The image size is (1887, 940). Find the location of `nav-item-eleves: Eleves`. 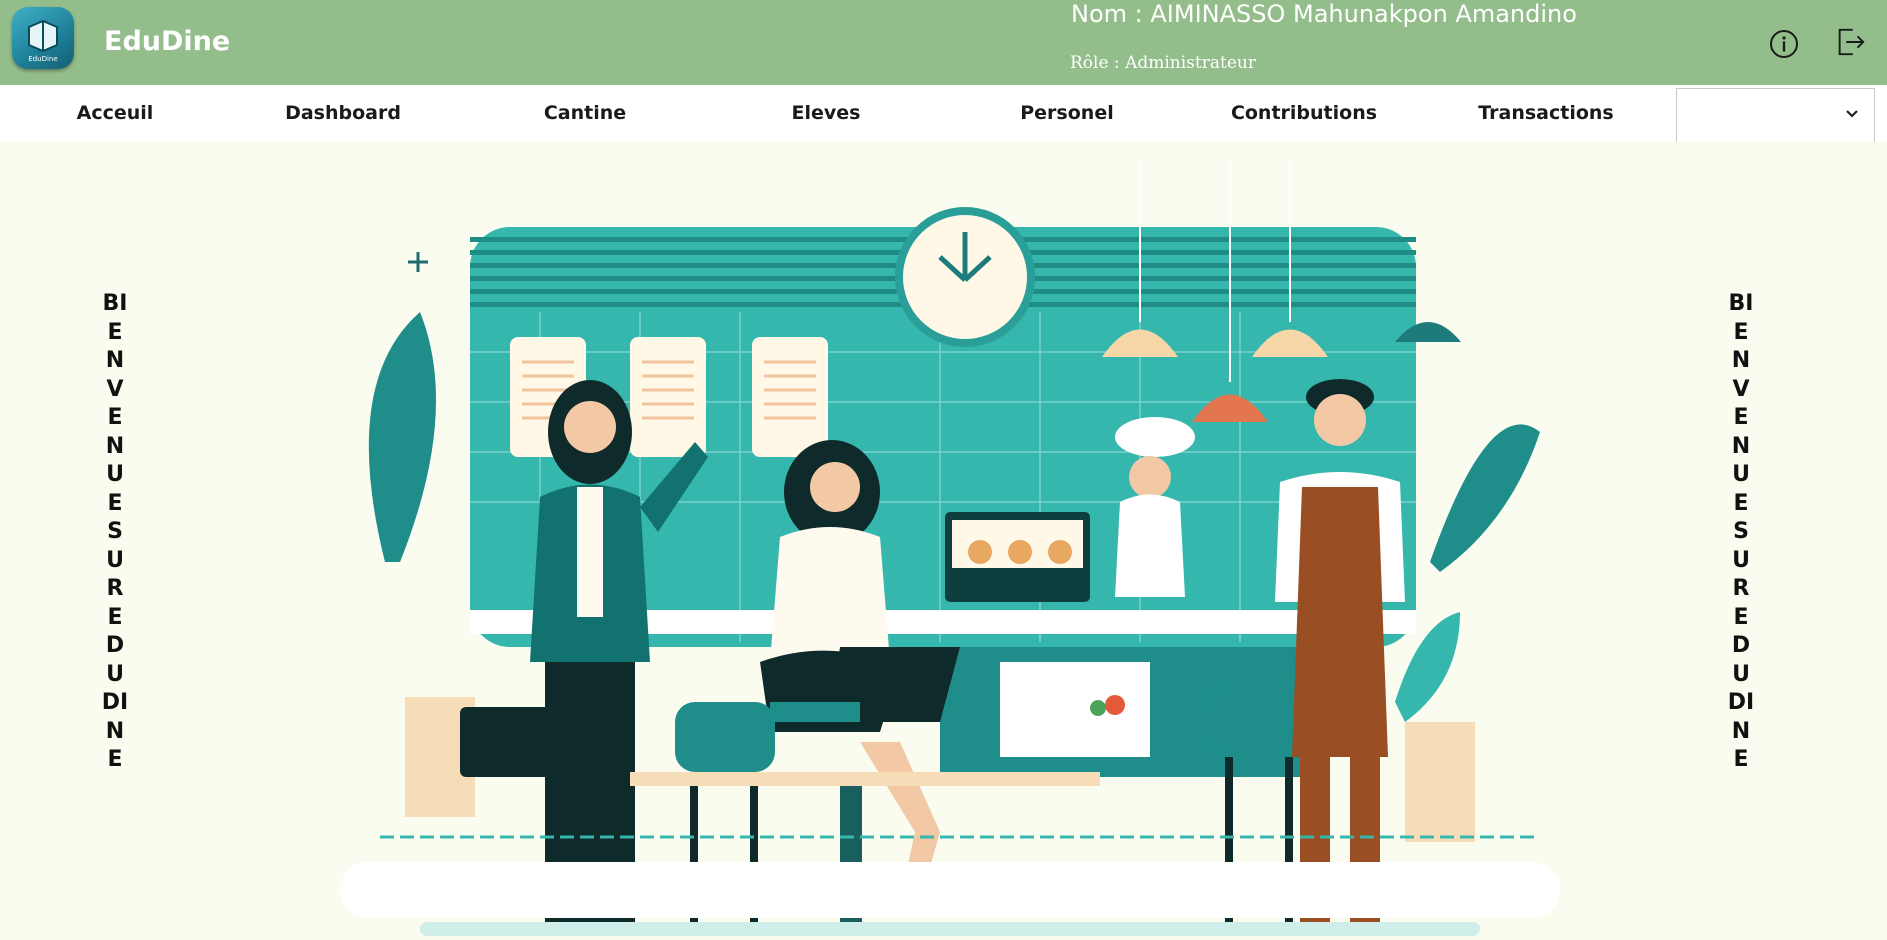

nav-item-eleves: Eleves is located at coordinates (826, 113).